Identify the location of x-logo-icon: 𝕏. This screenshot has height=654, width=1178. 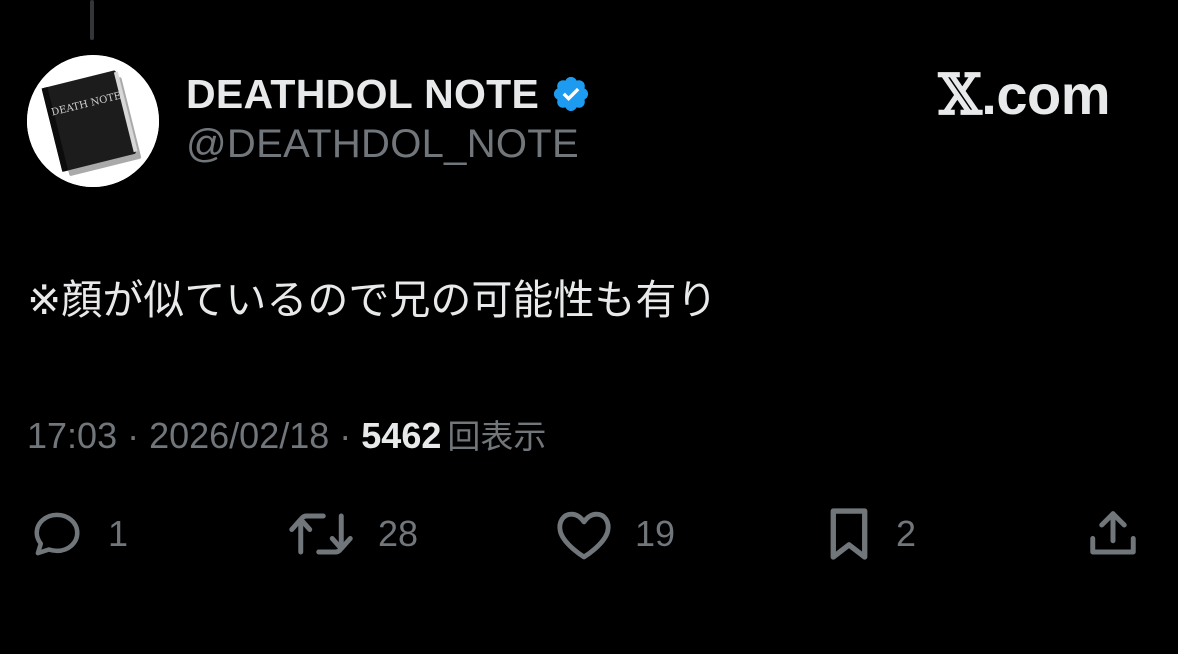
(960, 95).